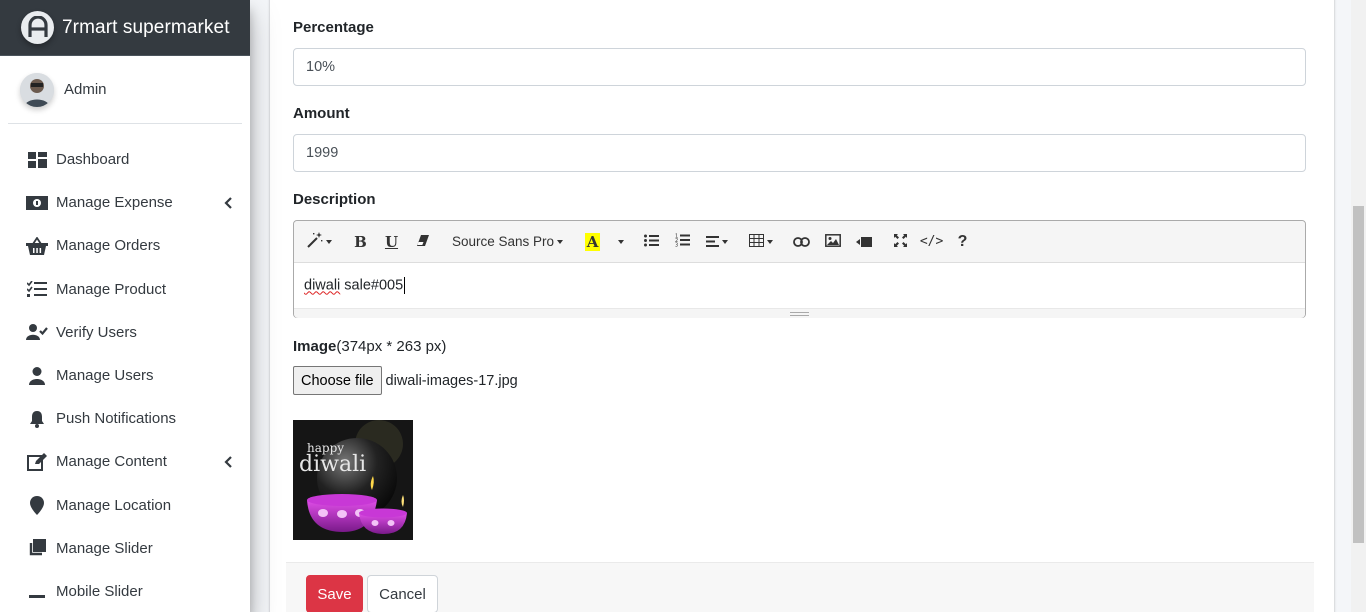 The height and width of the screenshot is (612, 1366). What do you see at coordinates (334, 593) in the screenshot?
I see `save-button: Save` at bounding box center [334, 593].